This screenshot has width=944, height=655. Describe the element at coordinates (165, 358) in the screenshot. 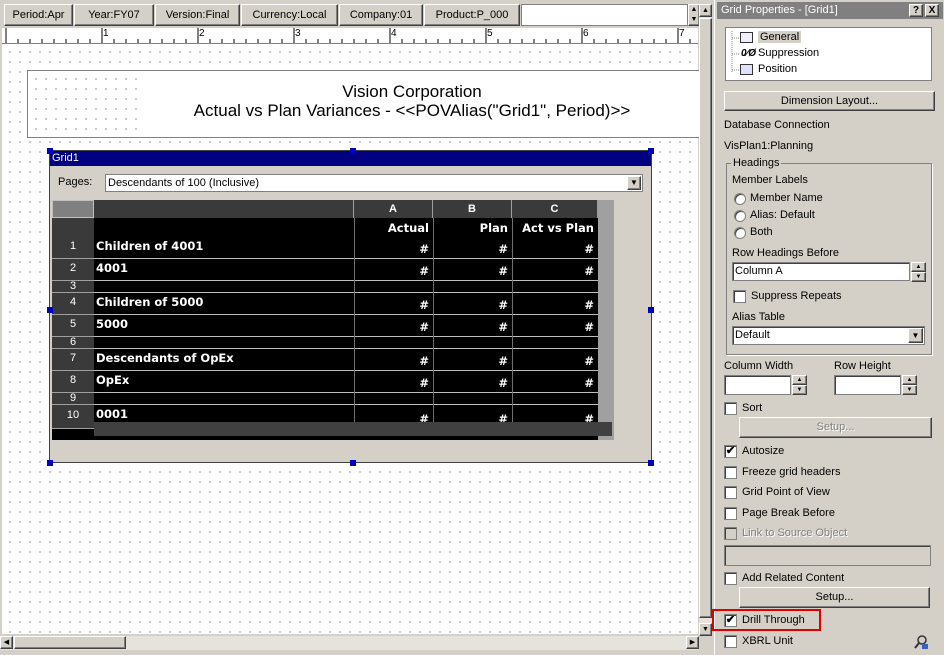

I see `row-label: Descendants of OpEx` at that location.